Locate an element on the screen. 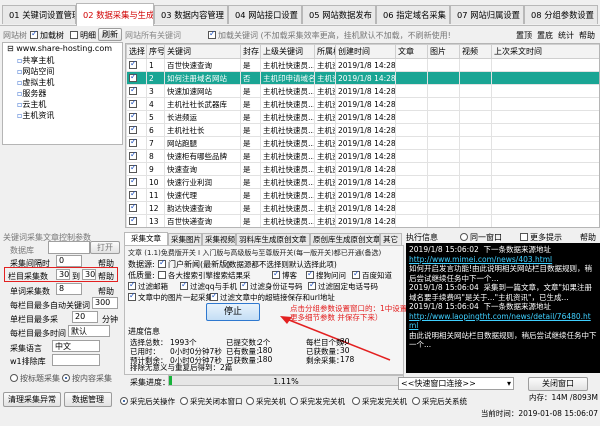  filter-id-number: 过滤身份证号码 is located at coordinates (271, 286).